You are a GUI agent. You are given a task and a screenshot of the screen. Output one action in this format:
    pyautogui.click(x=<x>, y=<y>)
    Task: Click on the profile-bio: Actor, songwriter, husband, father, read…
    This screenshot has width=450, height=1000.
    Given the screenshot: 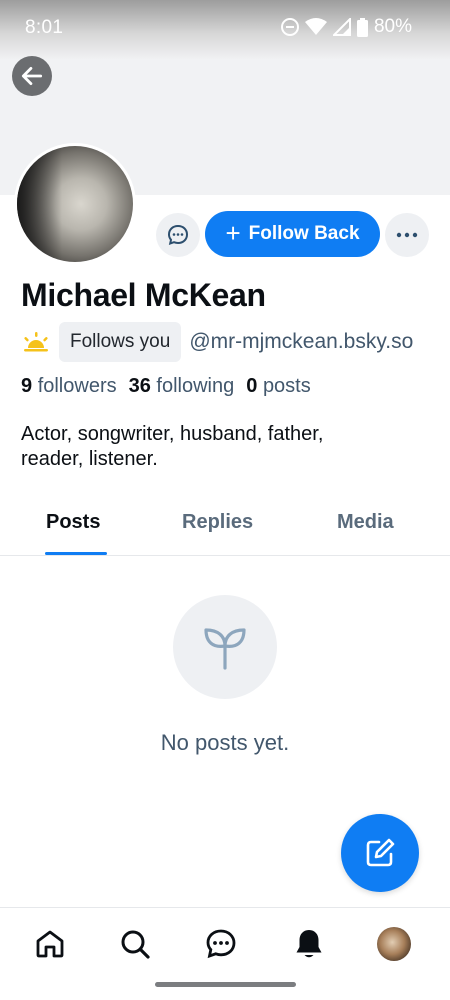 What is the action you would take?
    pyautogui.click(x=221, y=447)
    